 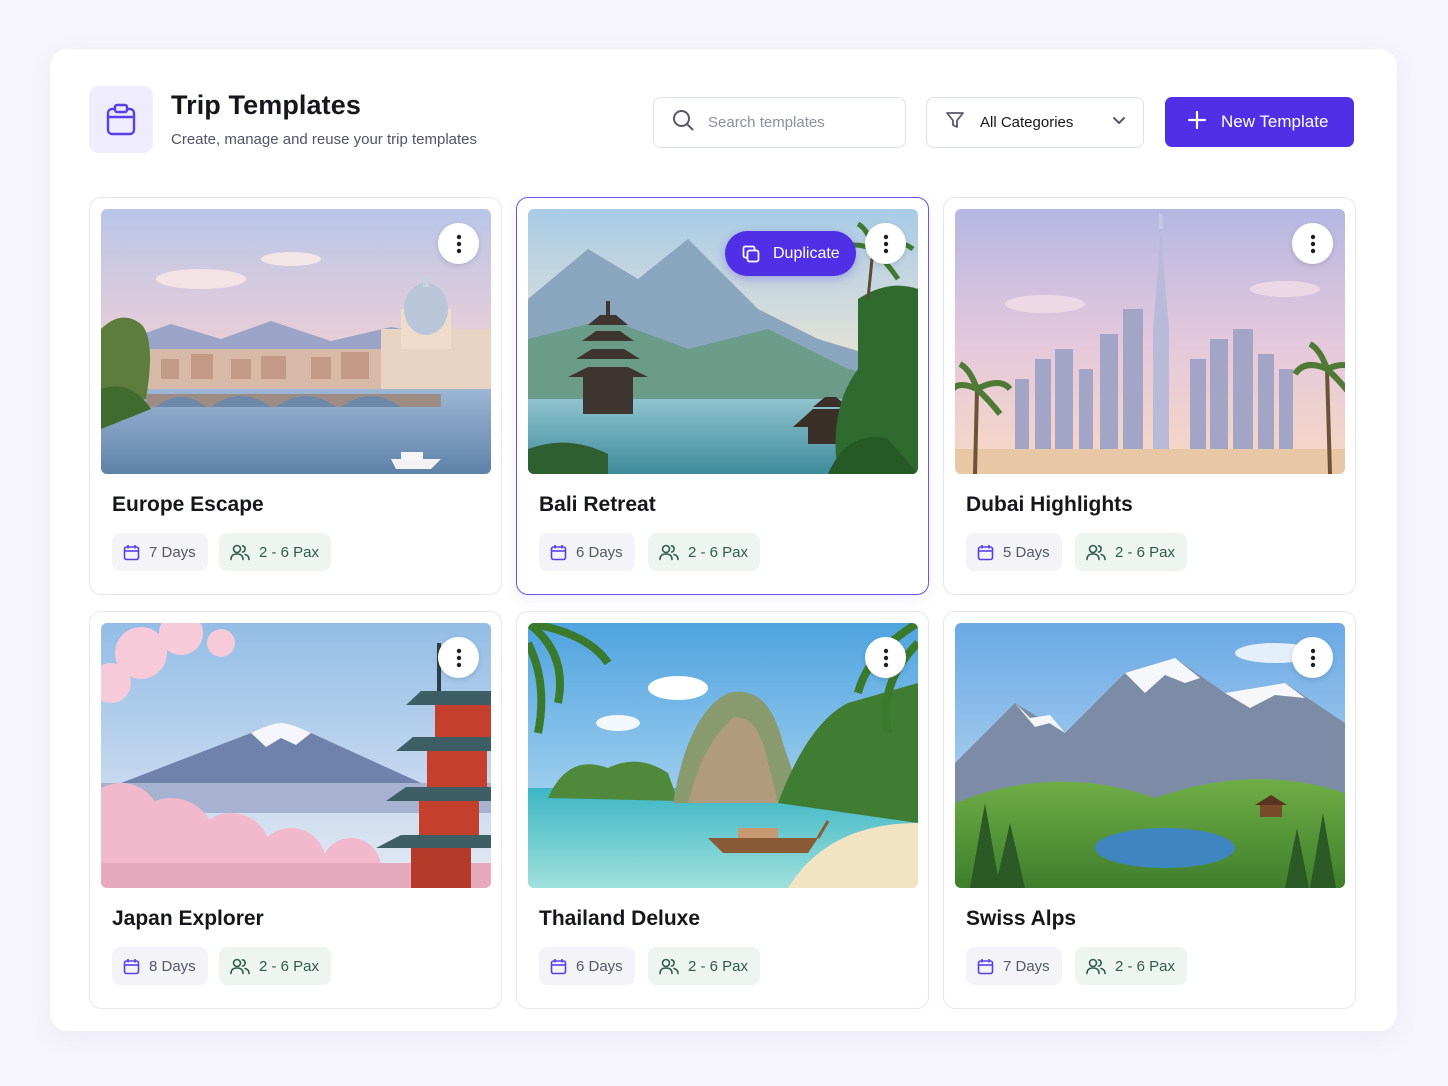 What do you see at coordinates (172, 966) in the screenshot?
I see `days-text: 8 Days` at bounding box center [172, 966].